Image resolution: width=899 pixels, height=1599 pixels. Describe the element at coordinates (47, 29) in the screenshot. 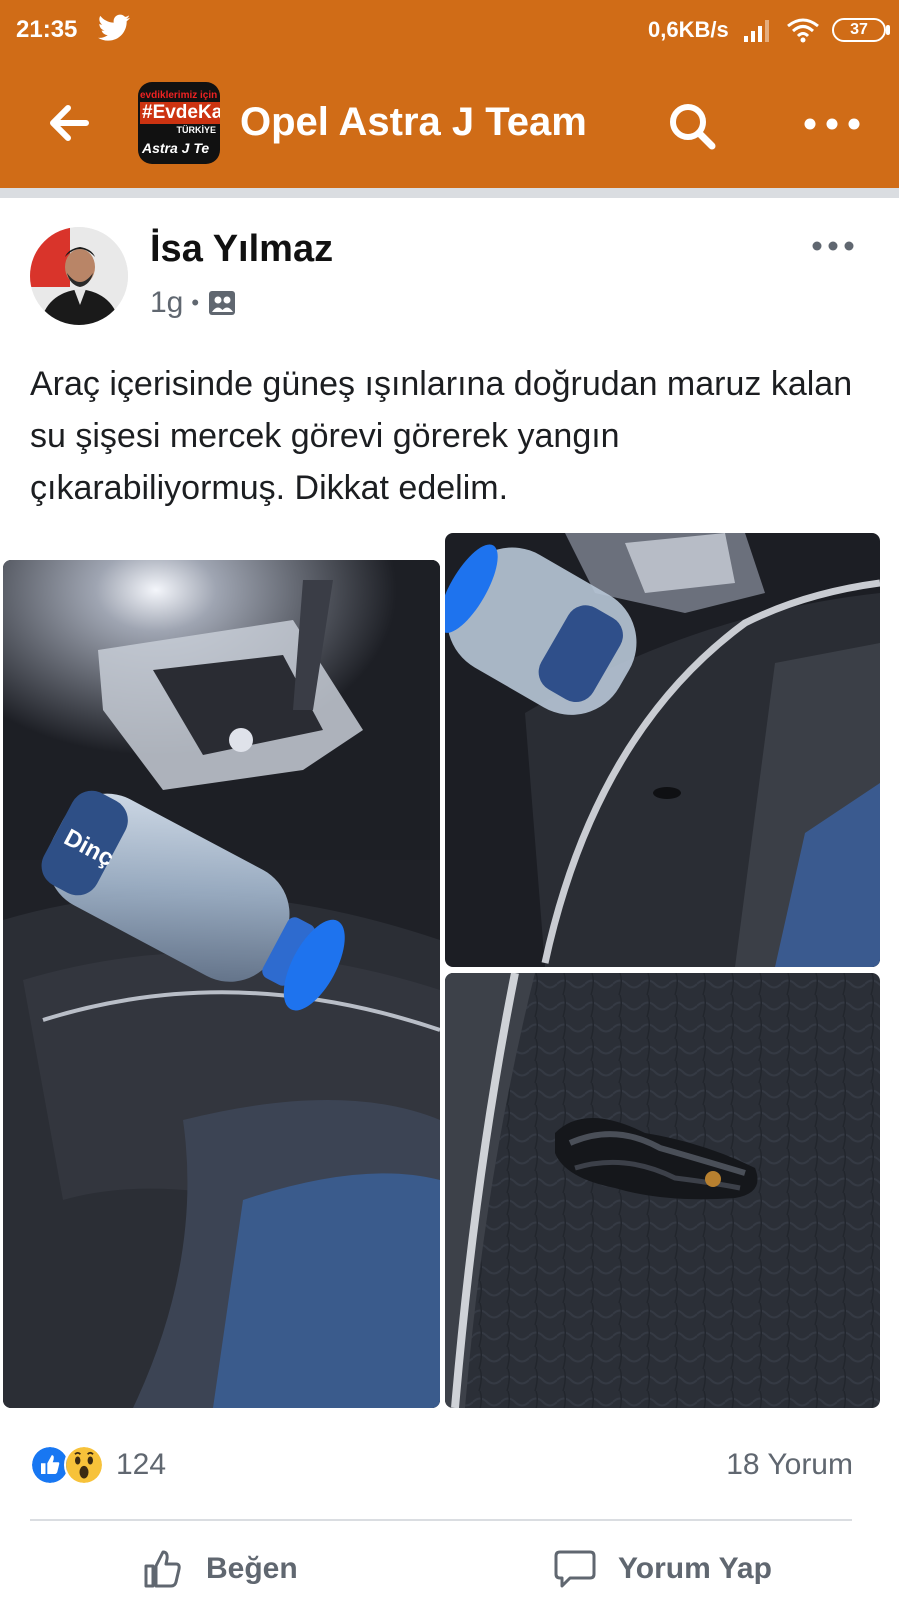

I see `status-time: 21:35` at that location.